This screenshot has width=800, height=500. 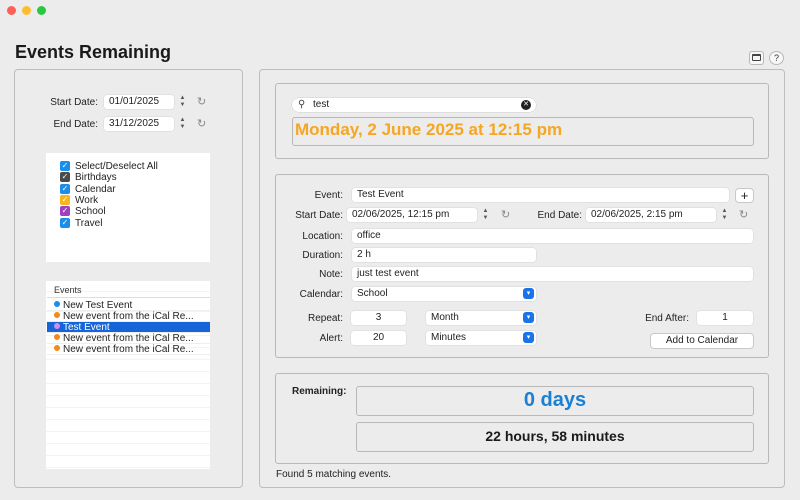 I want to click on reset-event-start-icon: ↻, so click(x=505, y=215).